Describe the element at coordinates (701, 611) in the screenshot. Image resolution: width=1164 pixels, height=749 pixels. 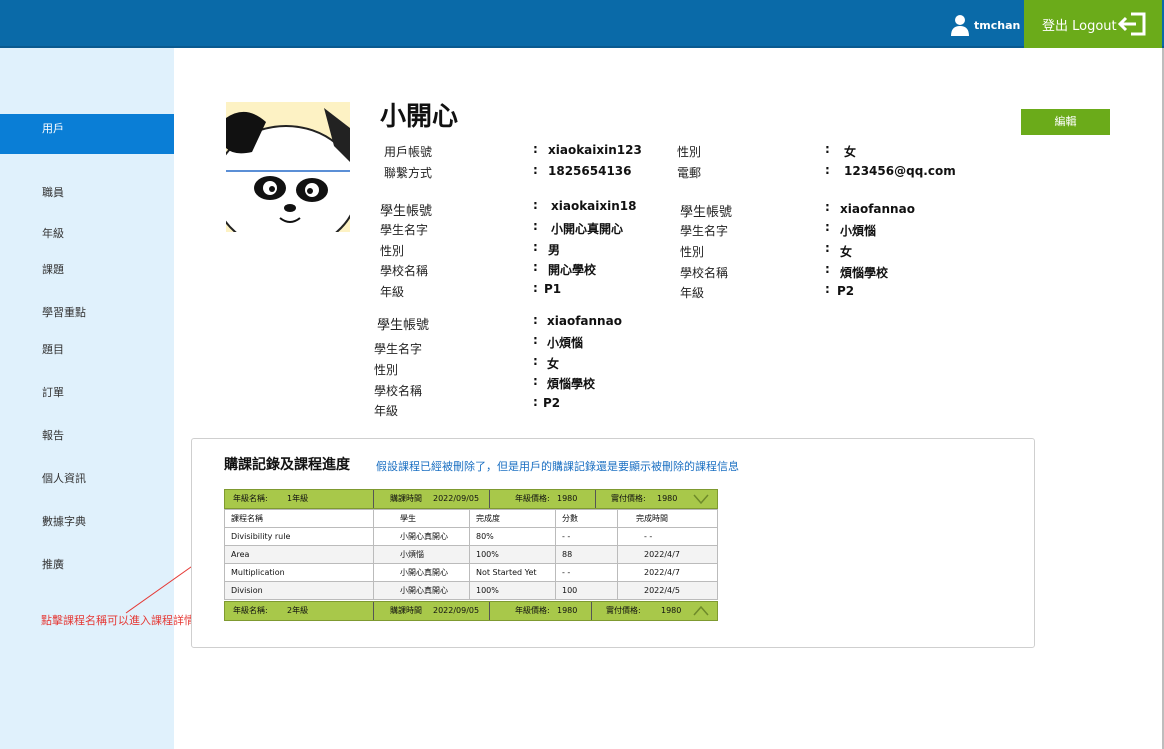
I see `chevron-up-icon` at that location.